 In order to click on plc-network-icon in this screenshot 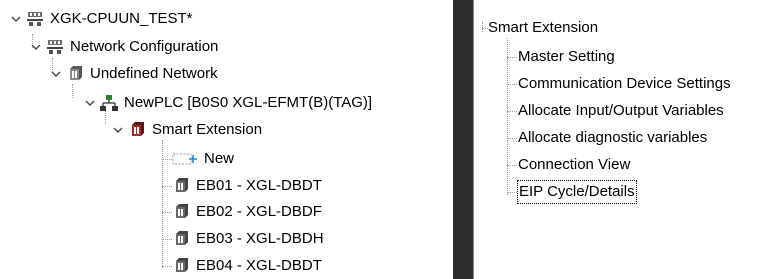, I will do `click(109, 103)`.